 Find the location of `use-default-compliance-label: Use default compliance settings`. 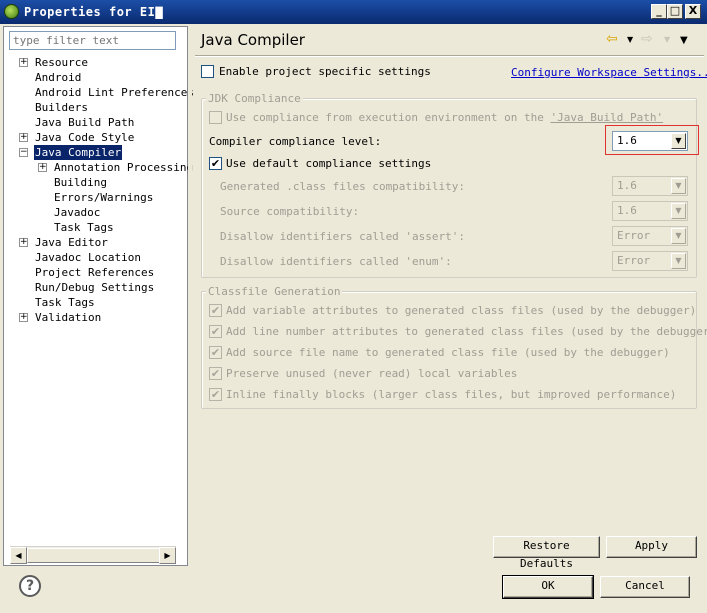

use-default-compliance-label: Use default compliance settings is located at coordinates (329, 163).